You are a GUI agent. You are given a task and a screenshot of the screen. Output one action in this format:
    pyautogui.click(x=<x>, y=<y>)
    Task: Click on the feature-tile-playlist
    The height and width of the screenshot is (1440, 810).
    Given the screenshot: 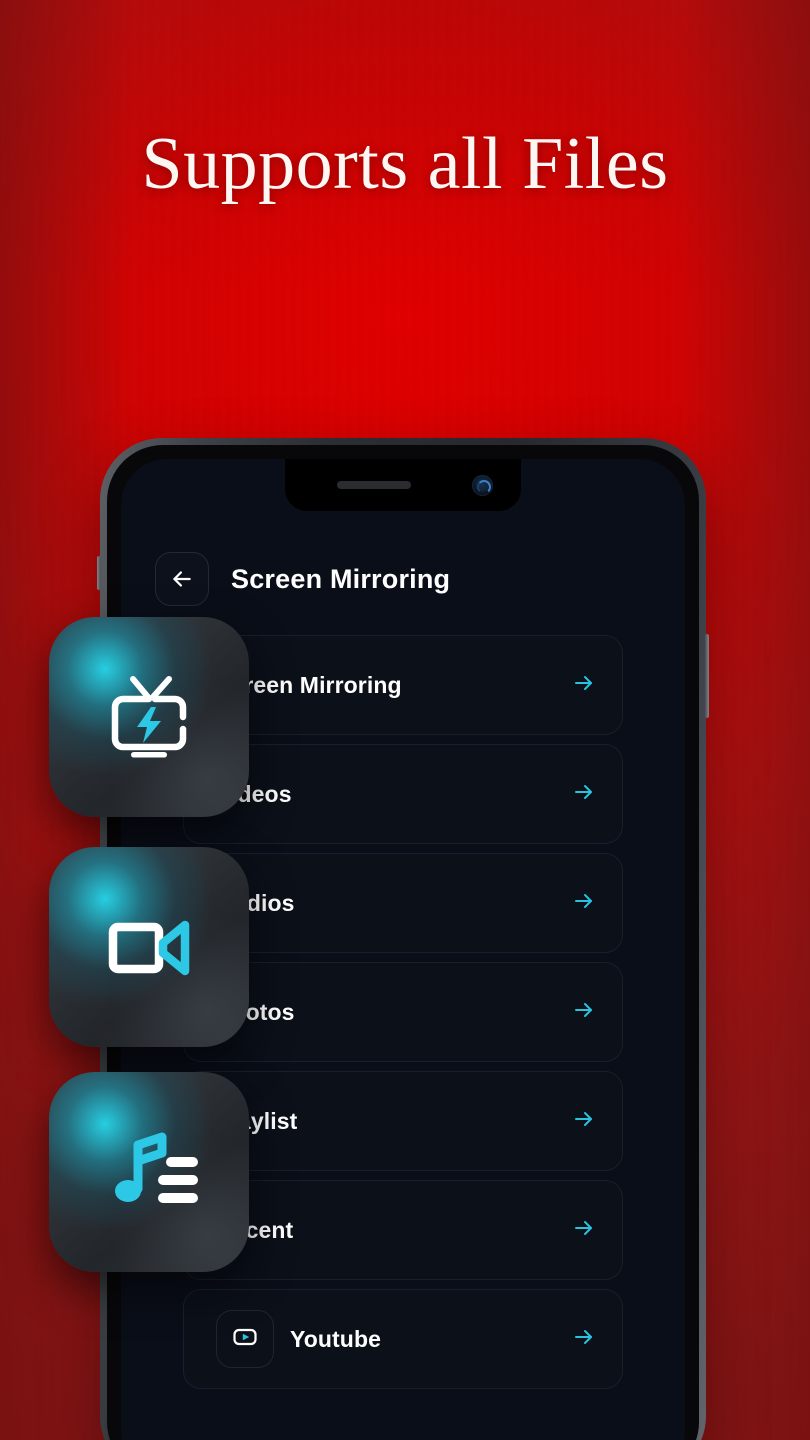 What is the action you would take?
    pyautogui.click(x=149, y=1172)
    